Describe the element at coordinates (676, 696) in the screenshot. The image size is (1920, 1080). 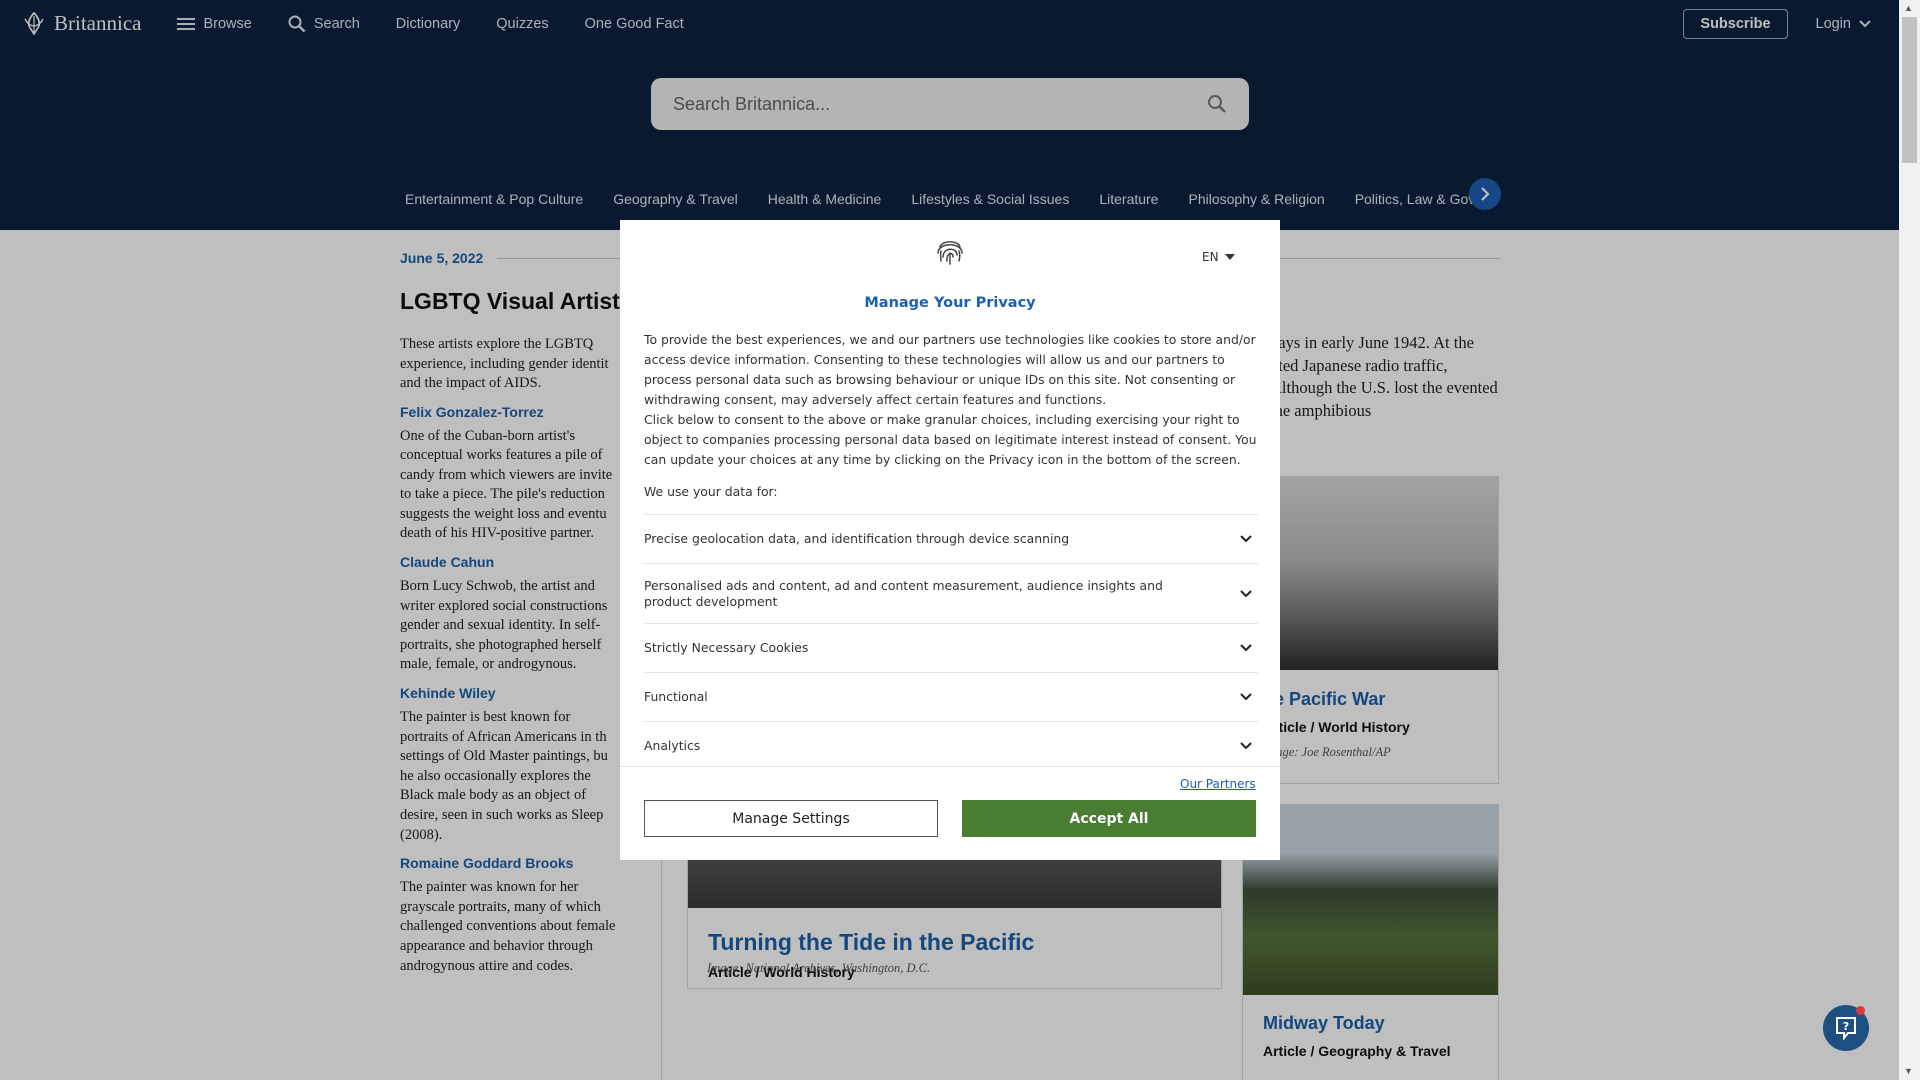
I see `purpose-label: Functional` at that location.